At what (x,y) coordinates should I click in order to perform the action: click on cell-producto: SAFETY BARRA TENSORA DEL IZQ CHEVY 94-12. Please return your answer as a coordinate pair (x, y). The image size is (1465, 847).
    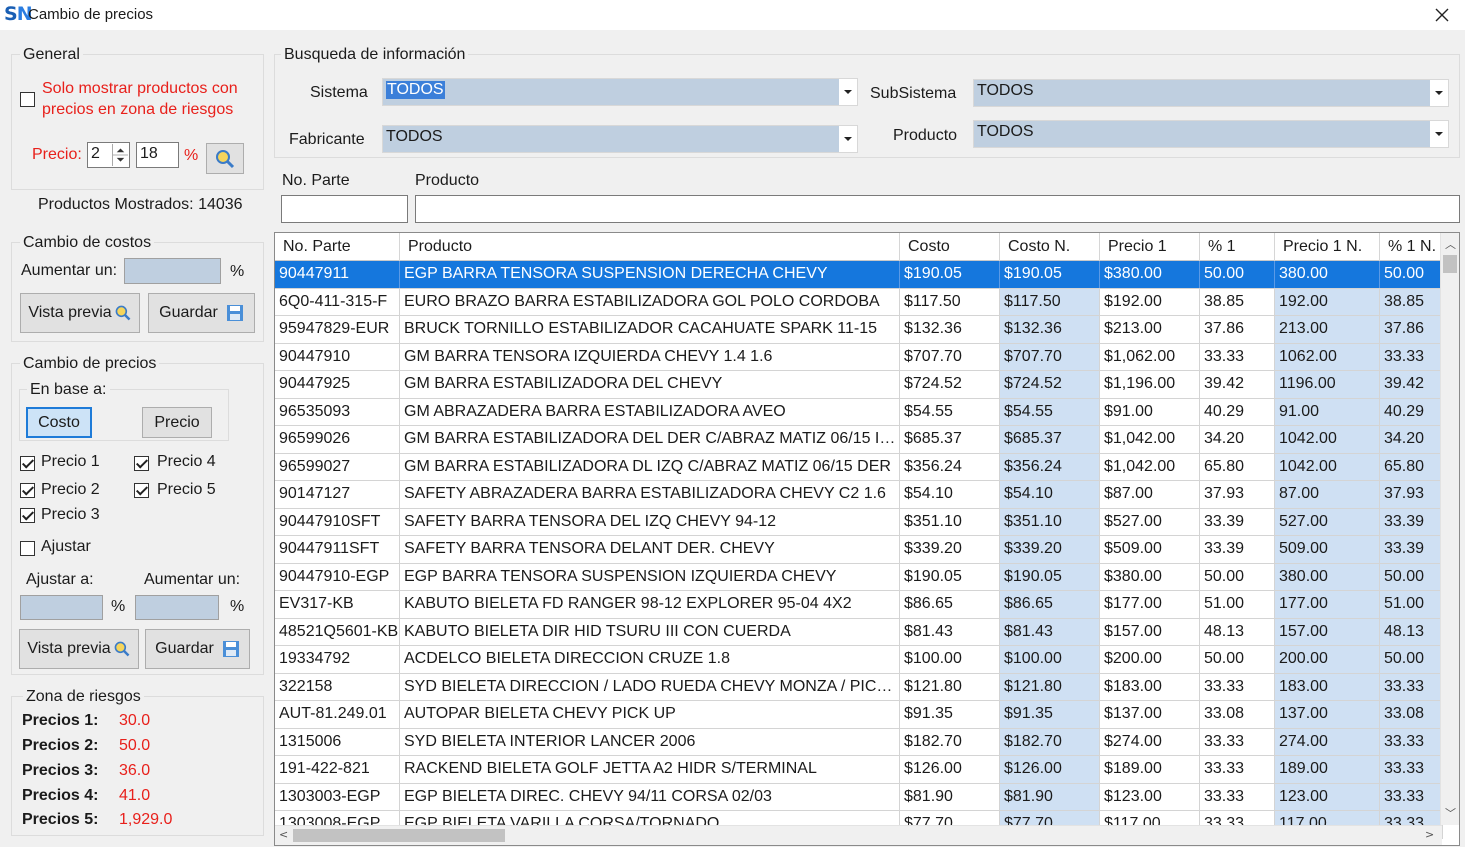
    Looking at the image, I should click on (650, 521).